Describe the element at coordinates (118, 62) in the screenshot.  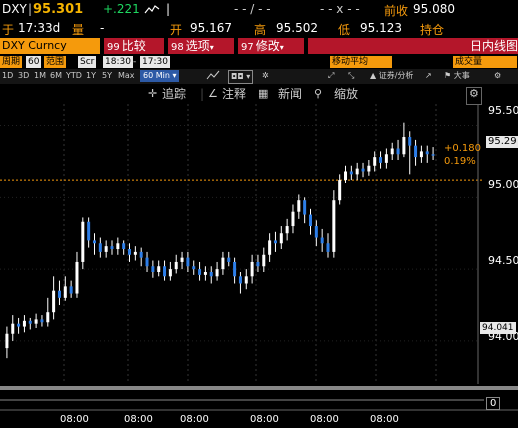
I see `range-start-input: 18:30` at that location.